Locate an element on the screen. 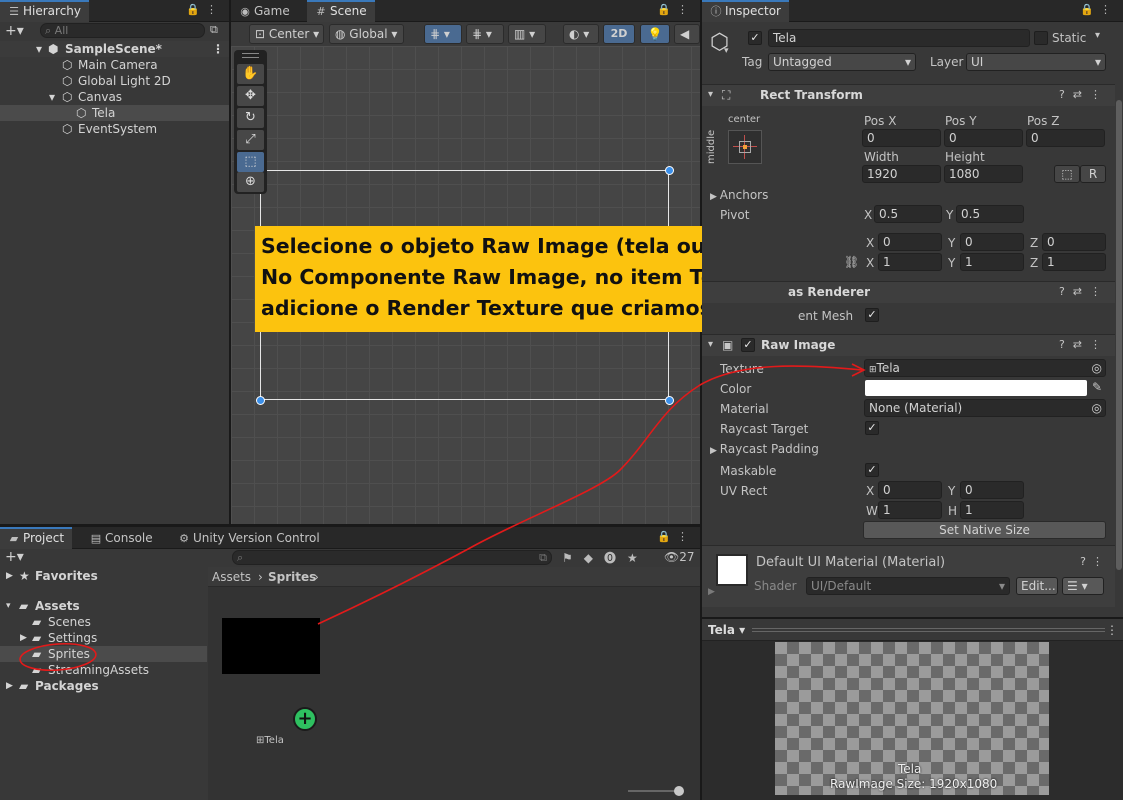 The image size is (1123, 800). search-options-icon: ⧉ is located at coordinates (543, 557).